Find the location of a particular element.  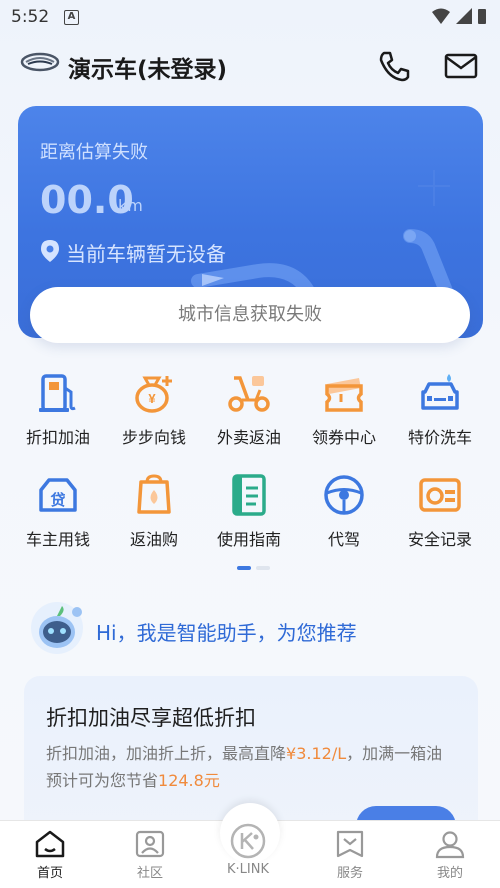

profile-icon is located at coordinates (450, 845).